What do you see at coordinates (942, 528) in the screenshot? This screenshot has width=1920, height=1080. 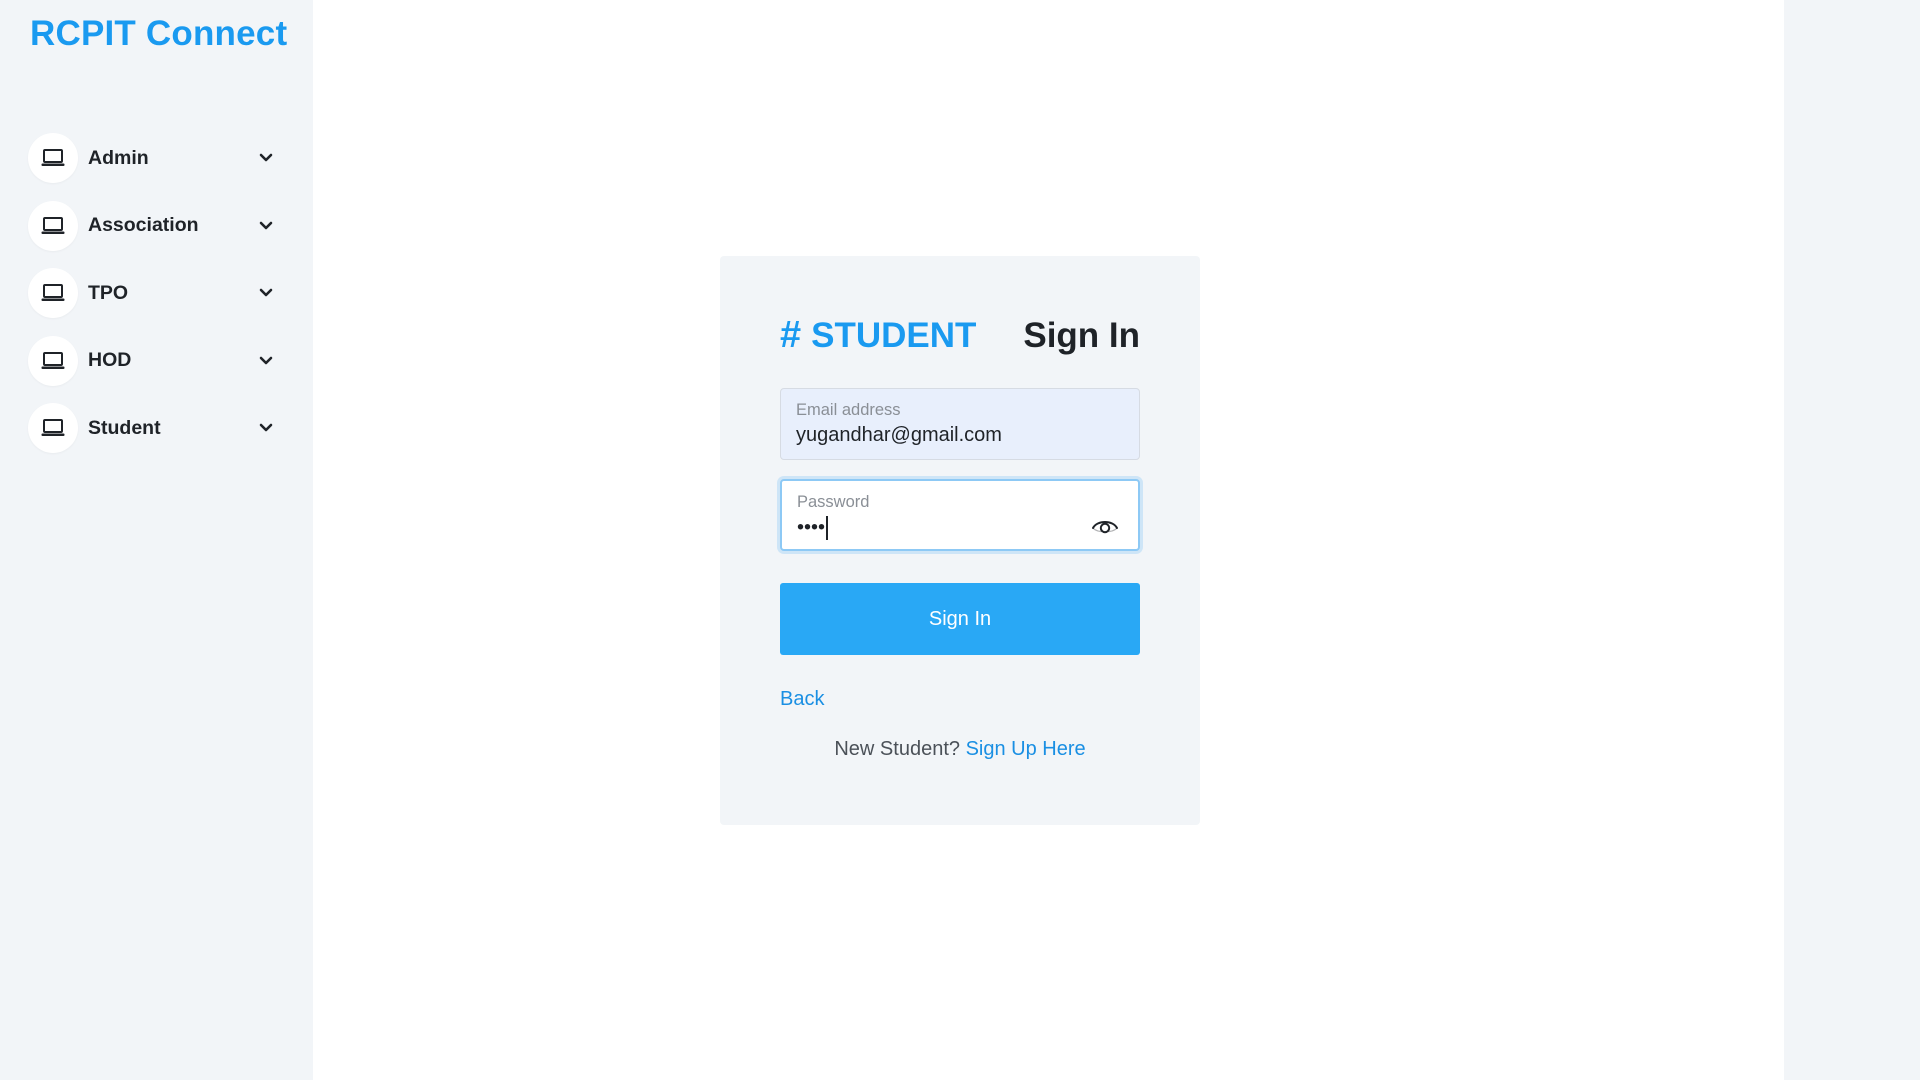 I see `password-input: ••••` at bounding box center [942, 528].